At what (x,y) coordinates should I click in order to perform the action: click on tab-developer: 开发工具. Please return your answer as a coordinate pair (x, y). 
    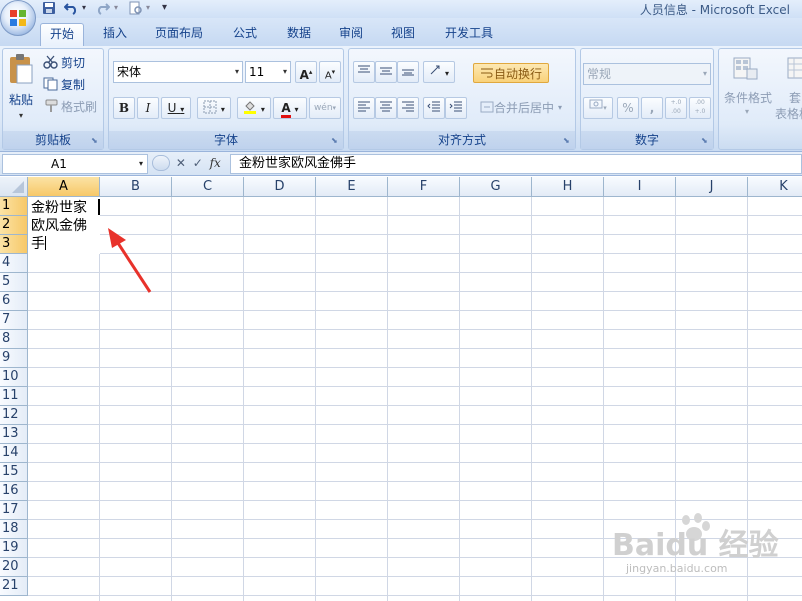
    Looking at the image, I should click on (469, 34).